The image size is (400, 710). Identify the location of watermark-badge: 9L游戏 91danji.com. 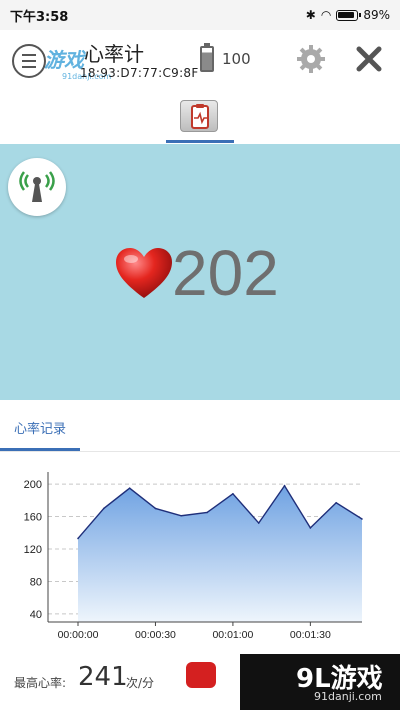
(320, 682).